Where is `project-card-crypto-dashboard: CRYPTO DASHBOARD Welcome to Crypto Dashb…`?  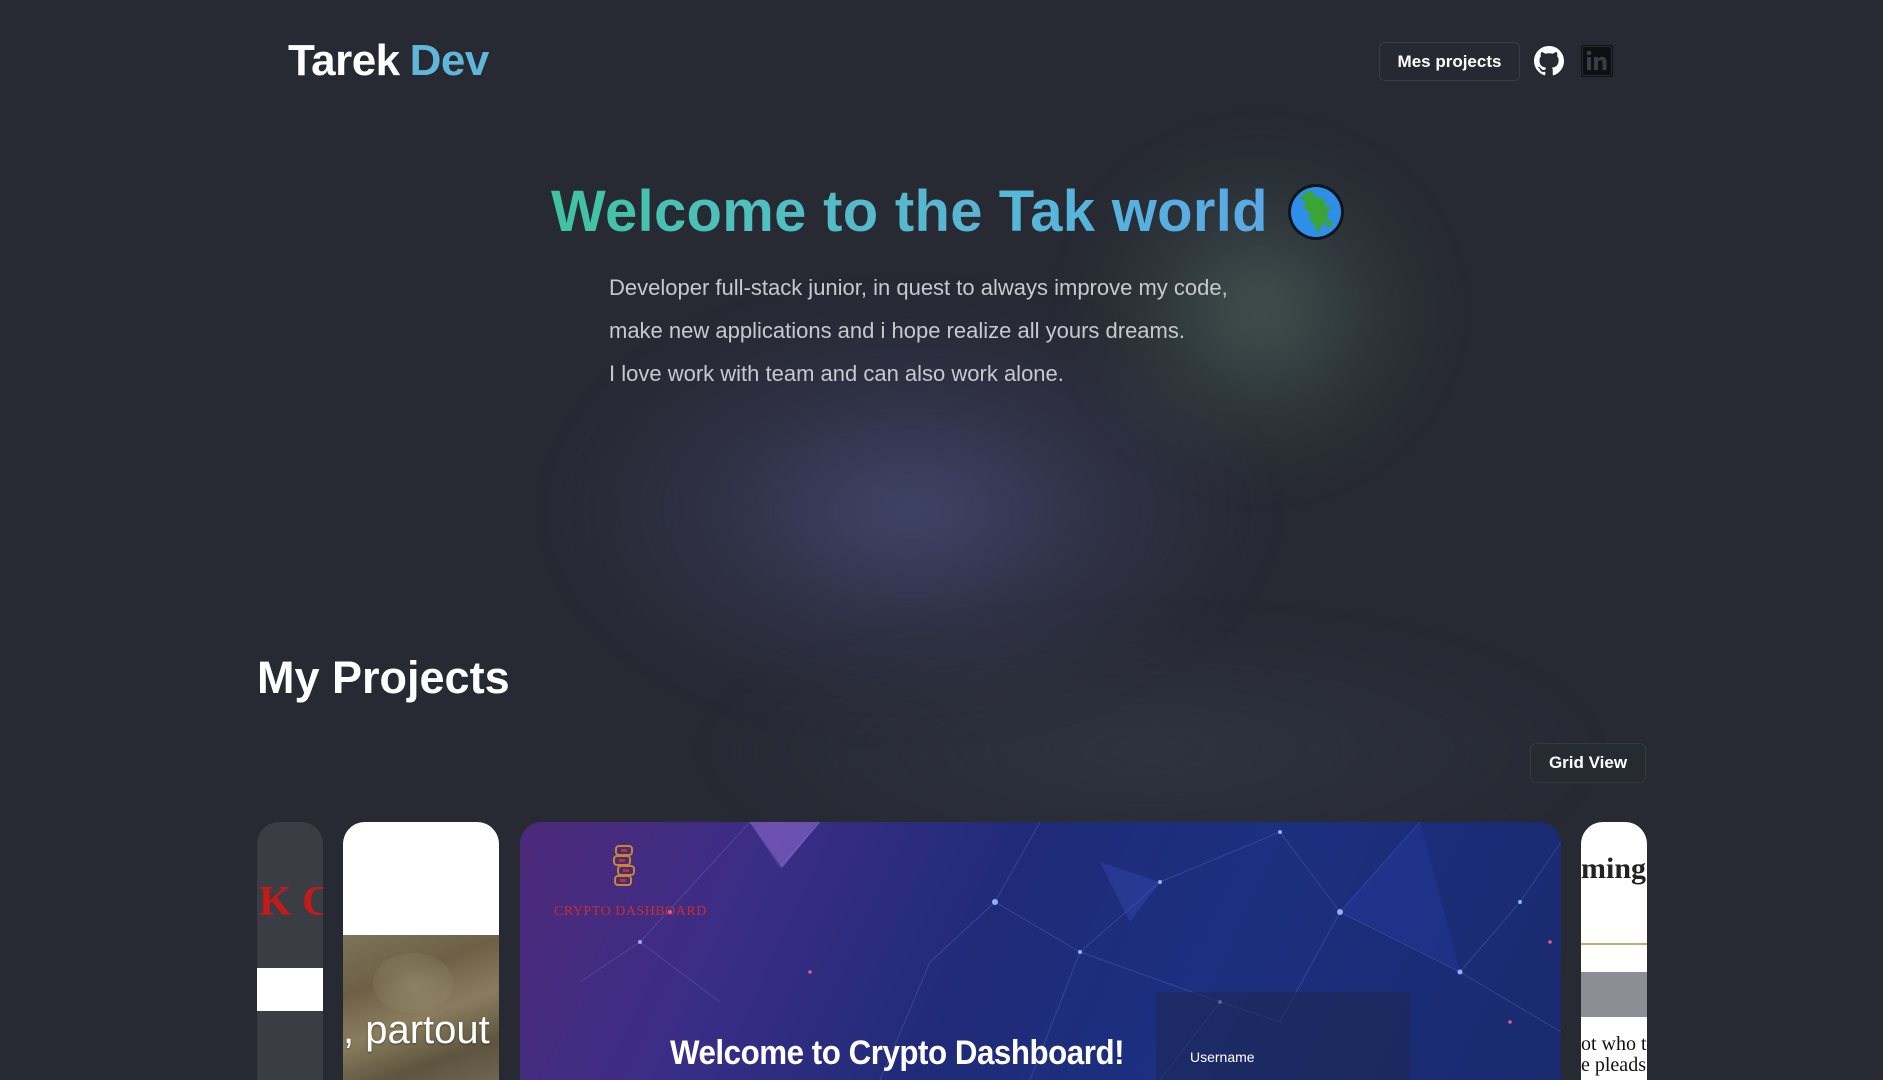 project-card-crypto-dashboard: CRYPTO DASHBOARD Welcome to Crypto Dashb… is located at coordinates (1040, 951).